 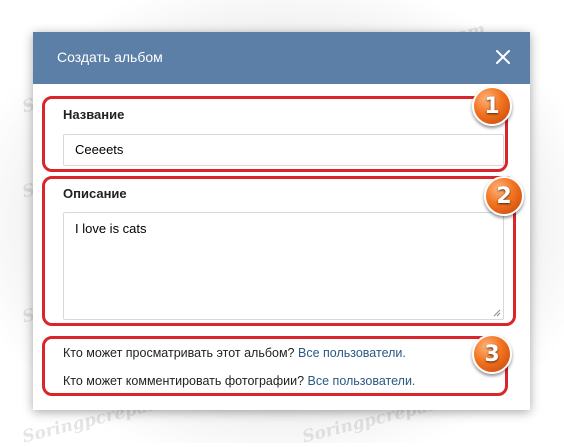 I want to click on view-privacy-link: Все пользователи., so click(x=352, y=353).